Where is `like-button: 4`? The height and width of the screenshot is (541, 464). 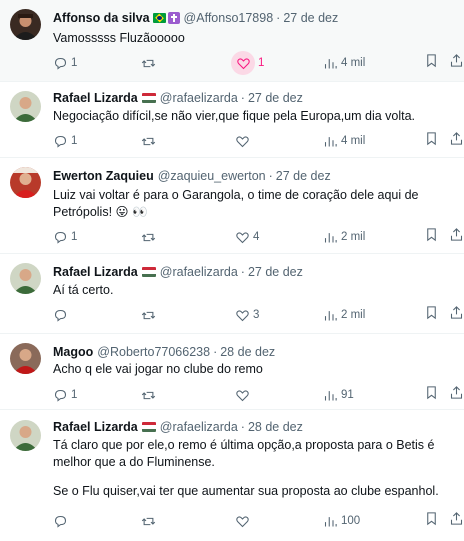 like-button: 4 is located at coordinates (247, 237).